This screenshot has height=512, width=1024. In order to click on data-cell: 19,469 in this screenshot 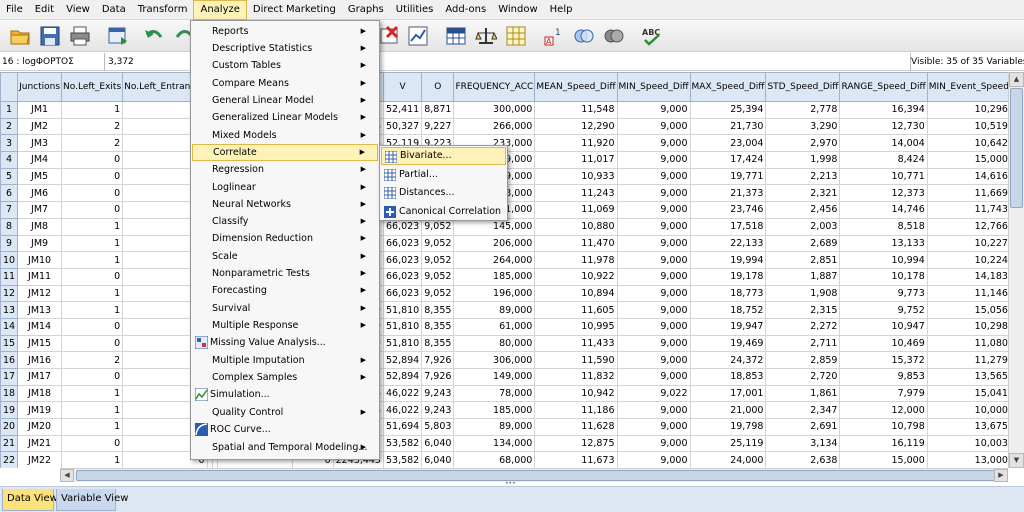, I will do `click(728, 343)`.